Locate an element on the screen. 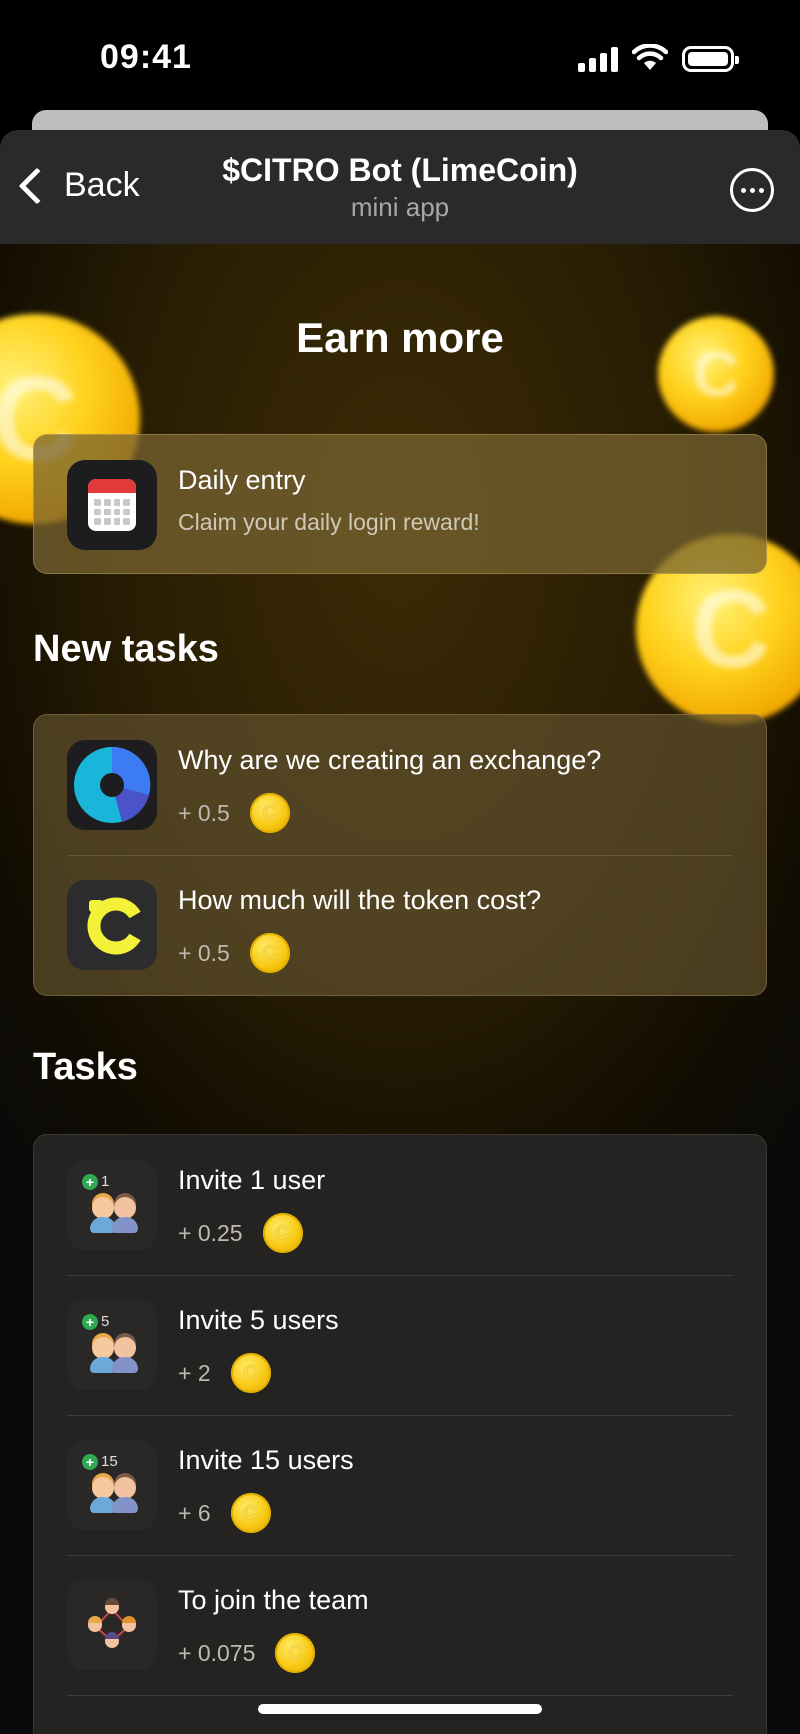  task-reward: + 2 is located at coordinates (194, 1372).